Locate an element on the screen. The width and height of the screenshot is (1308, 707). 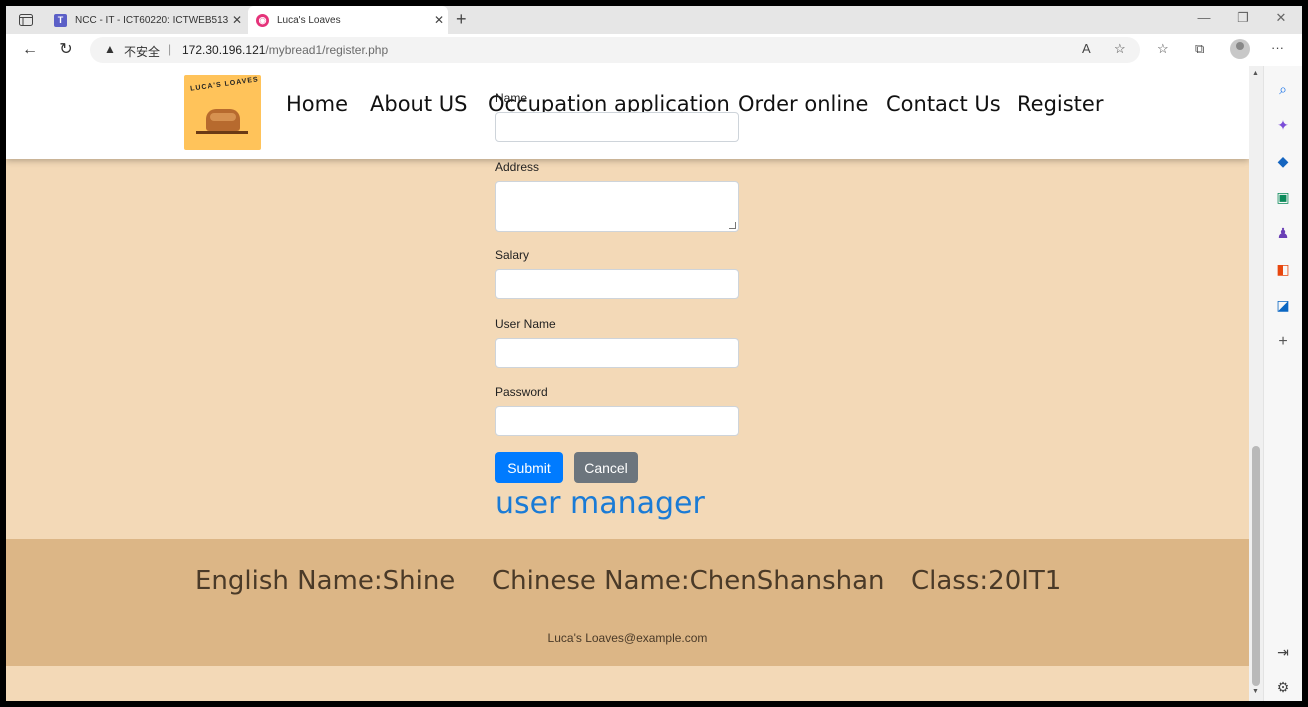
browser-tab-teams: T NCC - IT - ICT60220: ICTWEB513 ✕ is located at coordinates (146, 20).